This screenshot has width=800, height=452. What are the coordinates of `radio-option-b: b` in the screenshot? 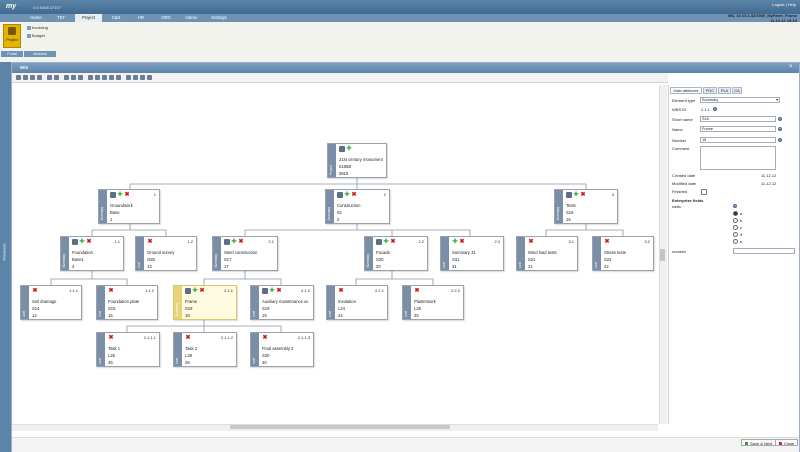 It's located at (737, 221).